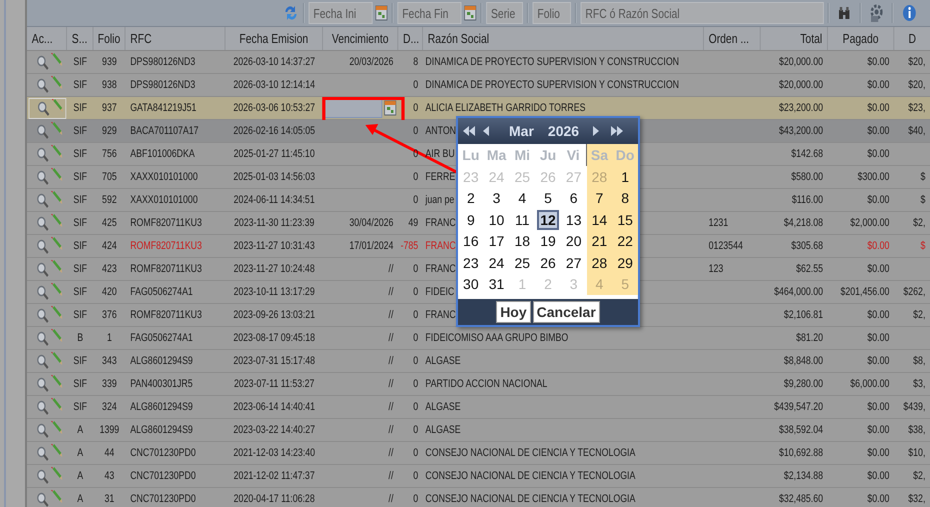 This screenshot has width=930, height=507. Describe the element at coordinates (274, 384) in the screenshot. I see `date-cell-text: 2023-07-11 11:53:27` at that location.